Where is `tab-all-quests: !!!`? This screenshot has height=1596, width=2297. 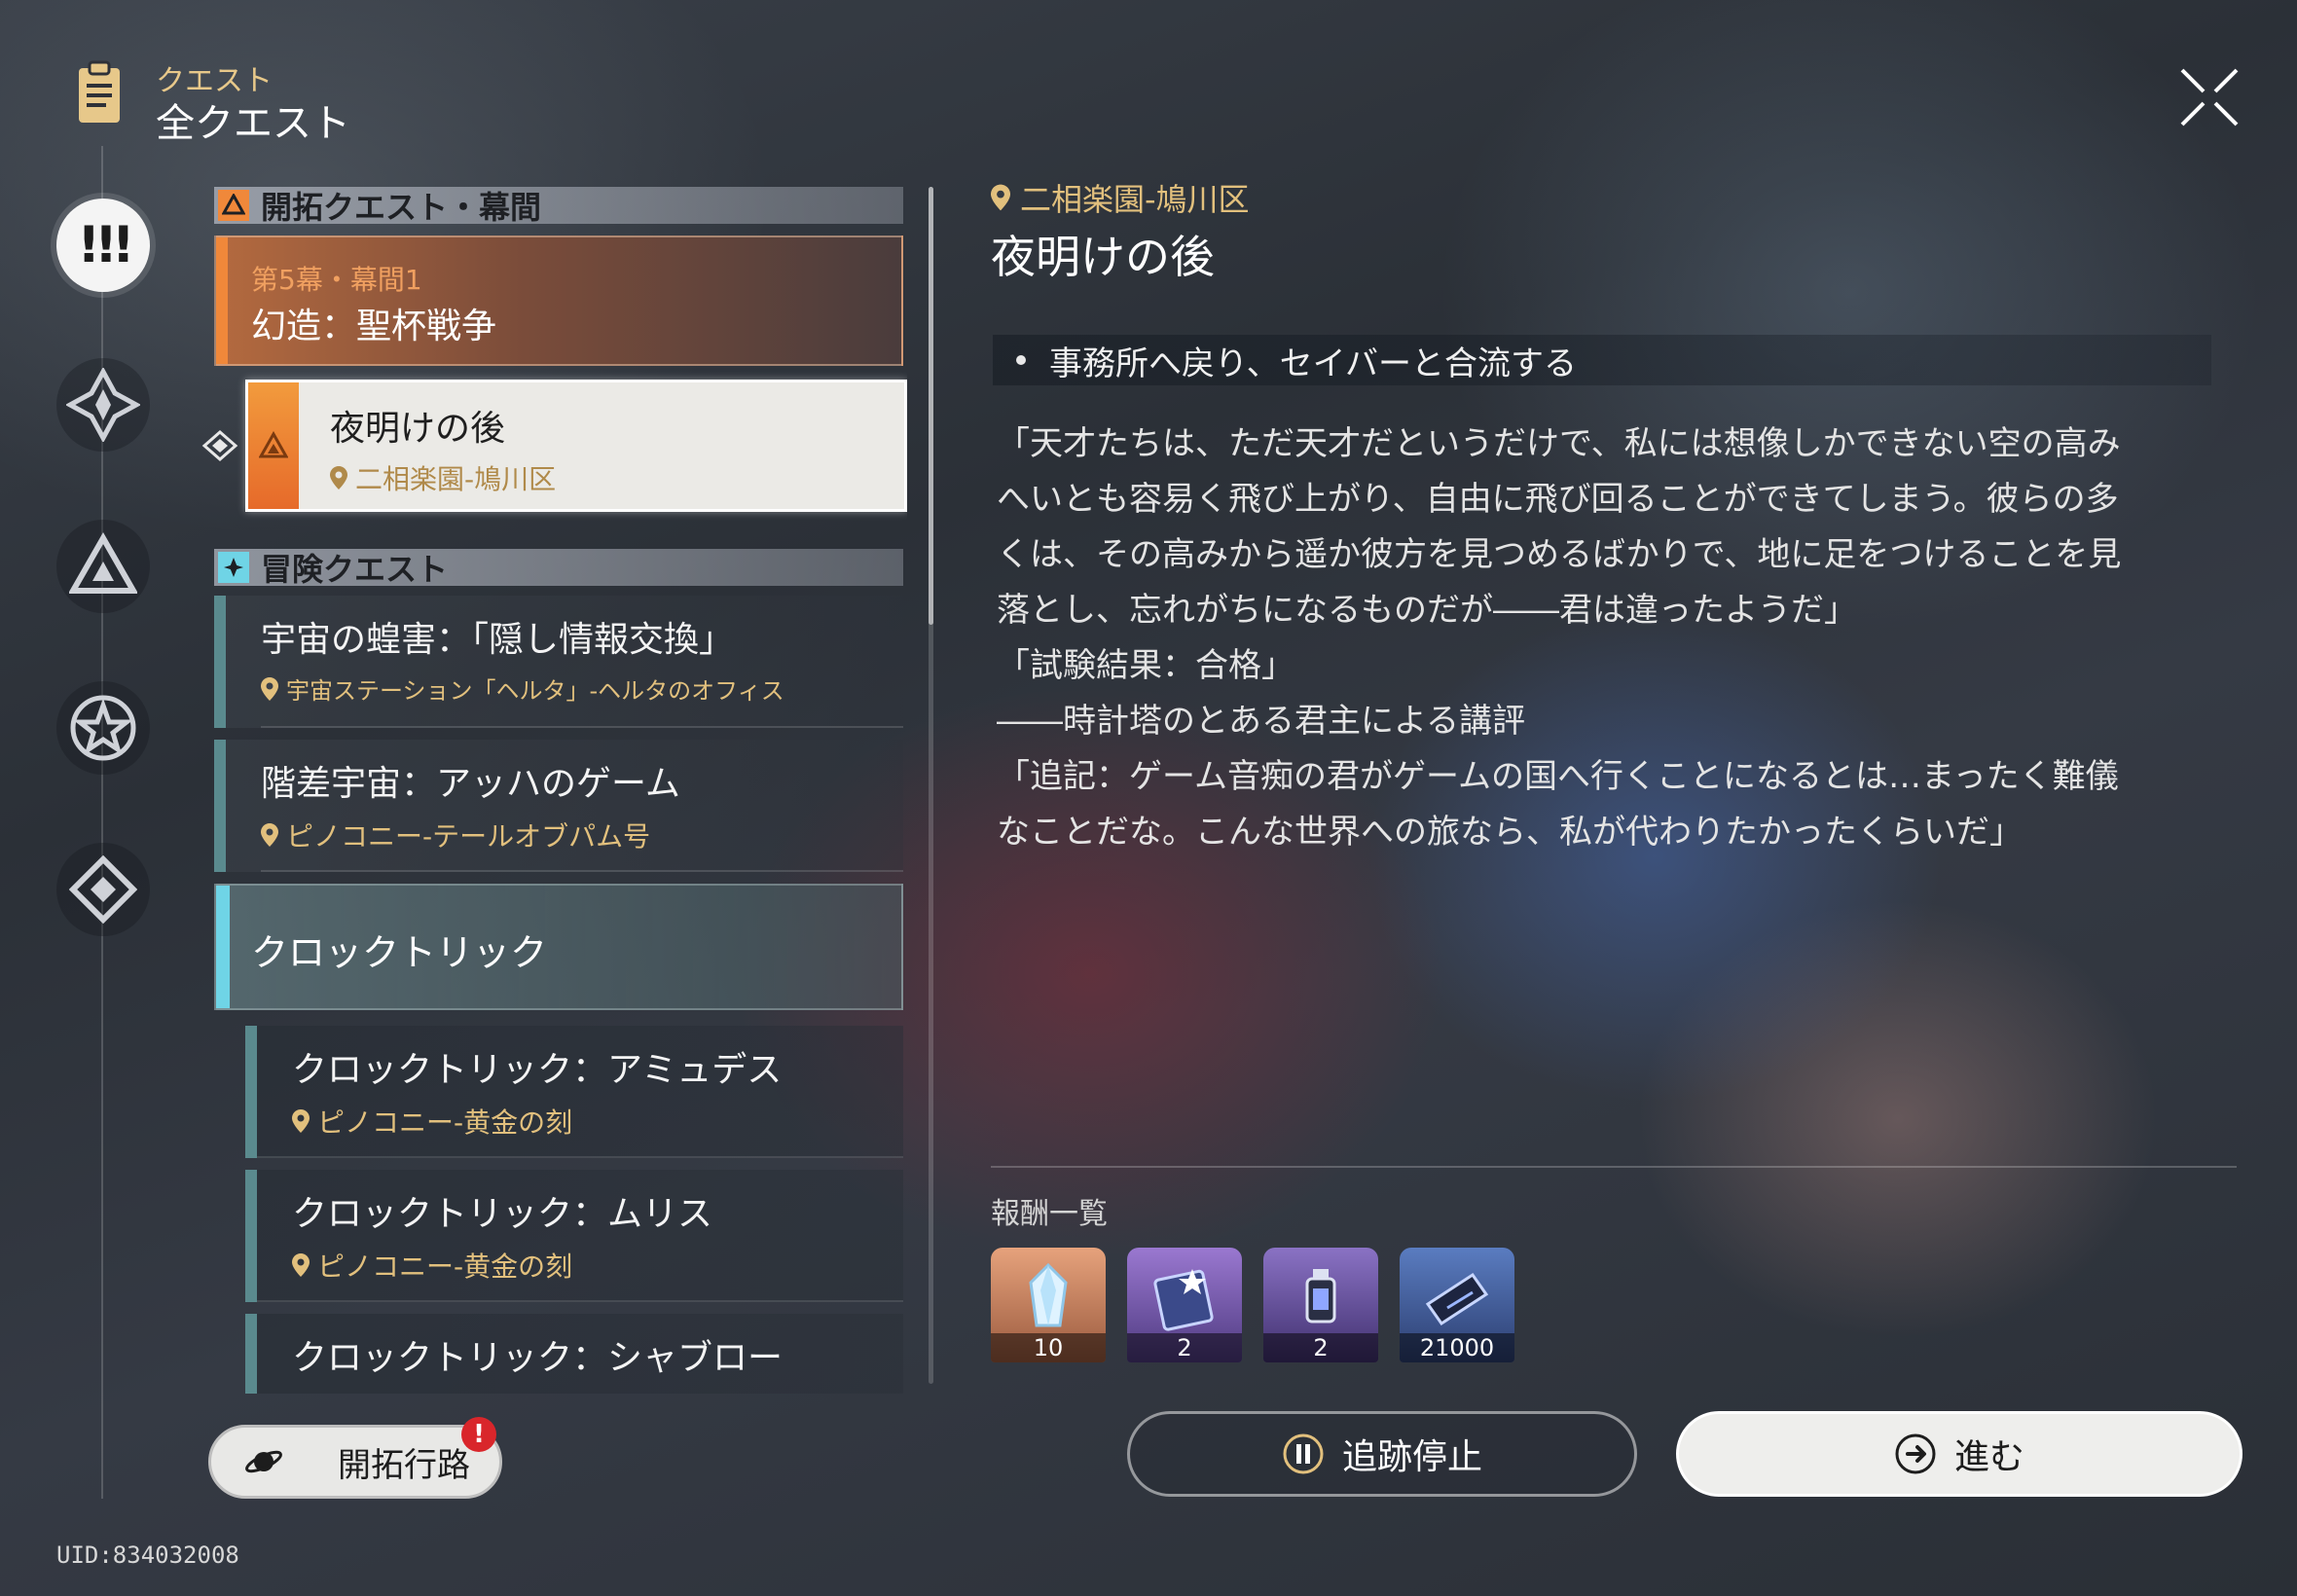
tab-all-quests: !!! is located at coordinates (103, 245).